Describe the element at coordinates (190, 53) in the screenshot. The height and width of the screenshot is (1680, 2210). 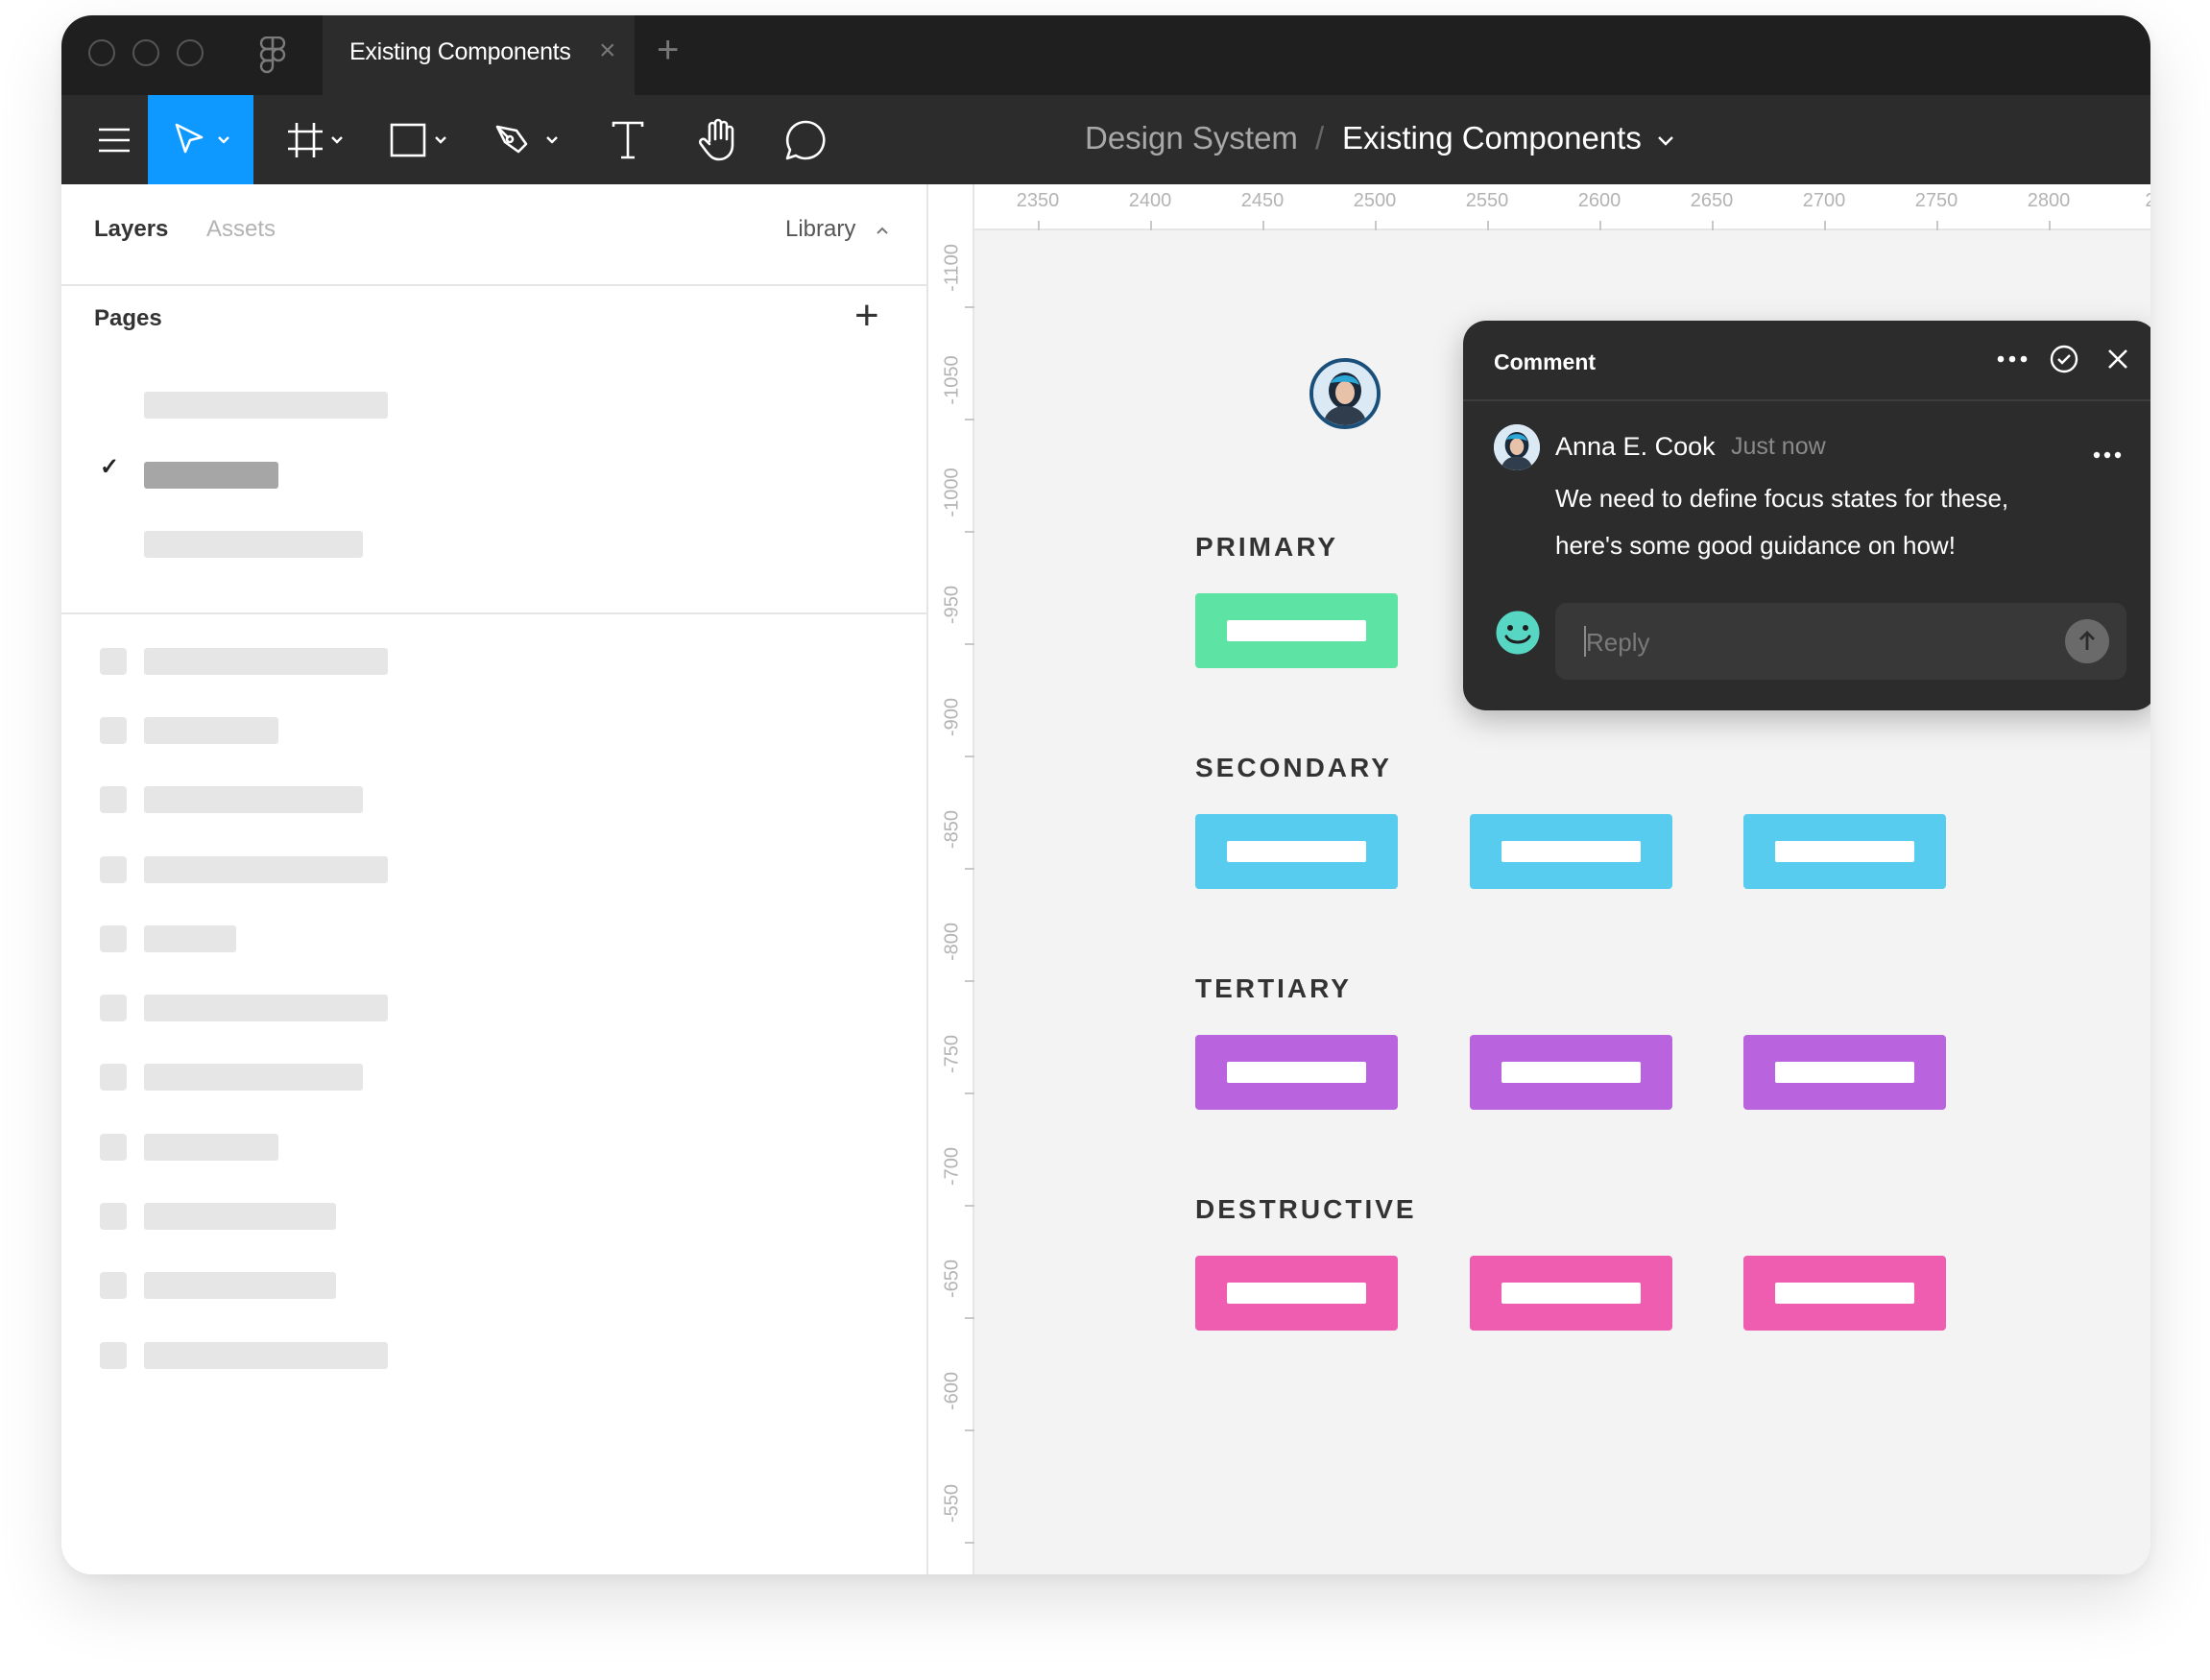
I see `window-zoom-control` at that location.